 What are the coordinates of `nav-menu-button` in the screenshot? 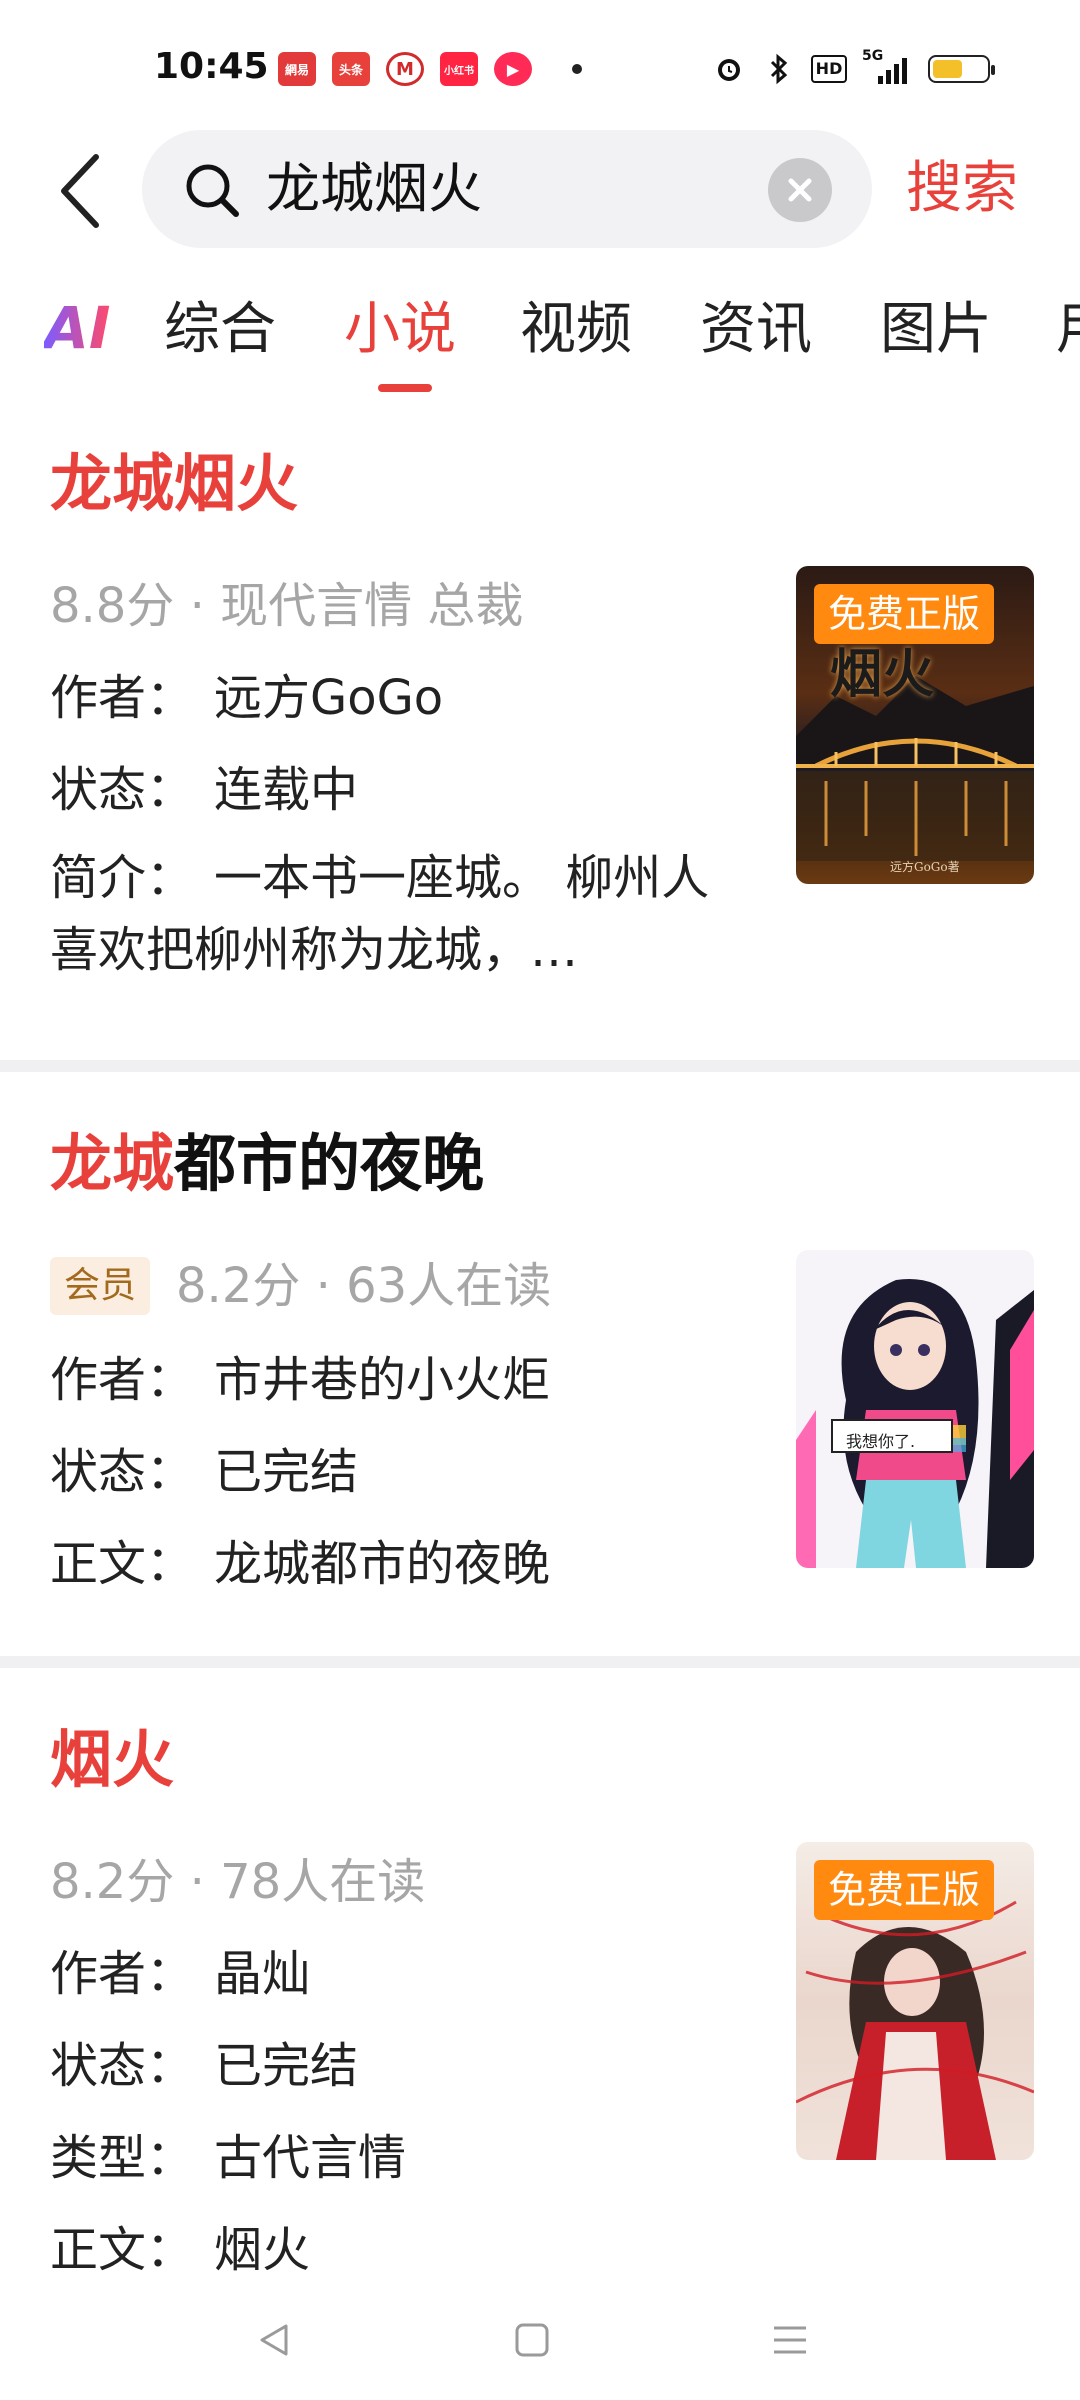 It's located at (790, 2340).